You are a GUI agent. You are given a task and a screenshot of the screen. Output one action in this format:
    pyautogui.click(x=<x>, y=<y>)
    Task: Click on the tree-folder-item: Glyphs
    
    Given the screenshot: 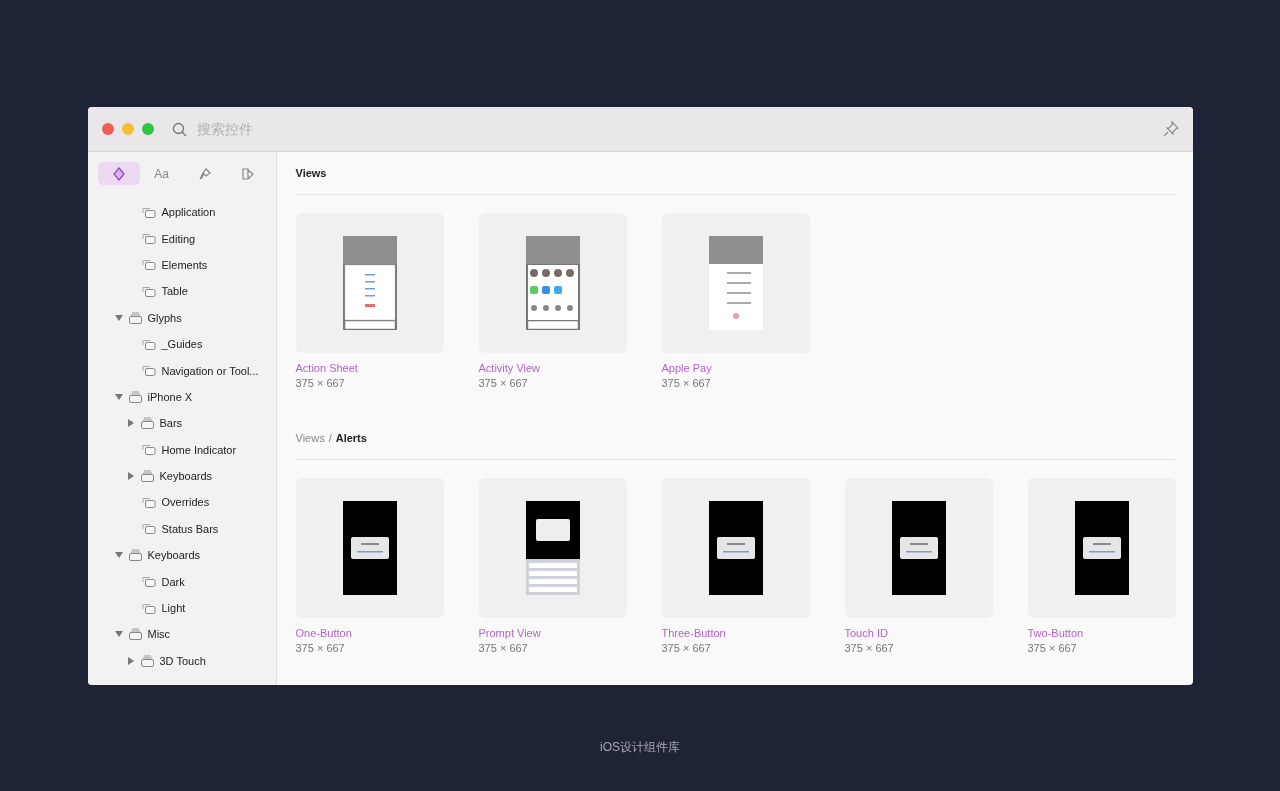 What is the action you would take?
    pyautogui.click(x=186, y=317)
    